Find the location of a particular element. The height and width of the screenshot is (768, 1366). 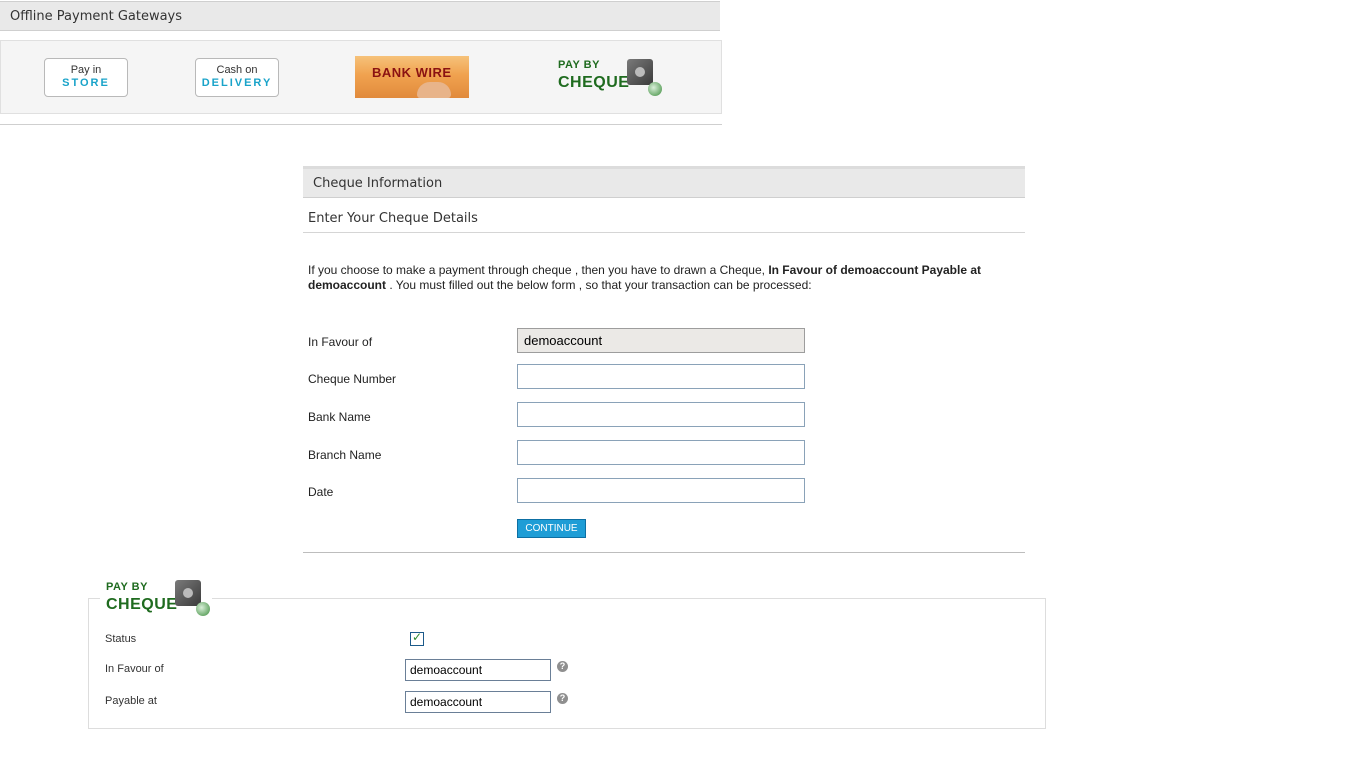

cheque-info-header: Cheque Information is located at coordinates (664, 182).